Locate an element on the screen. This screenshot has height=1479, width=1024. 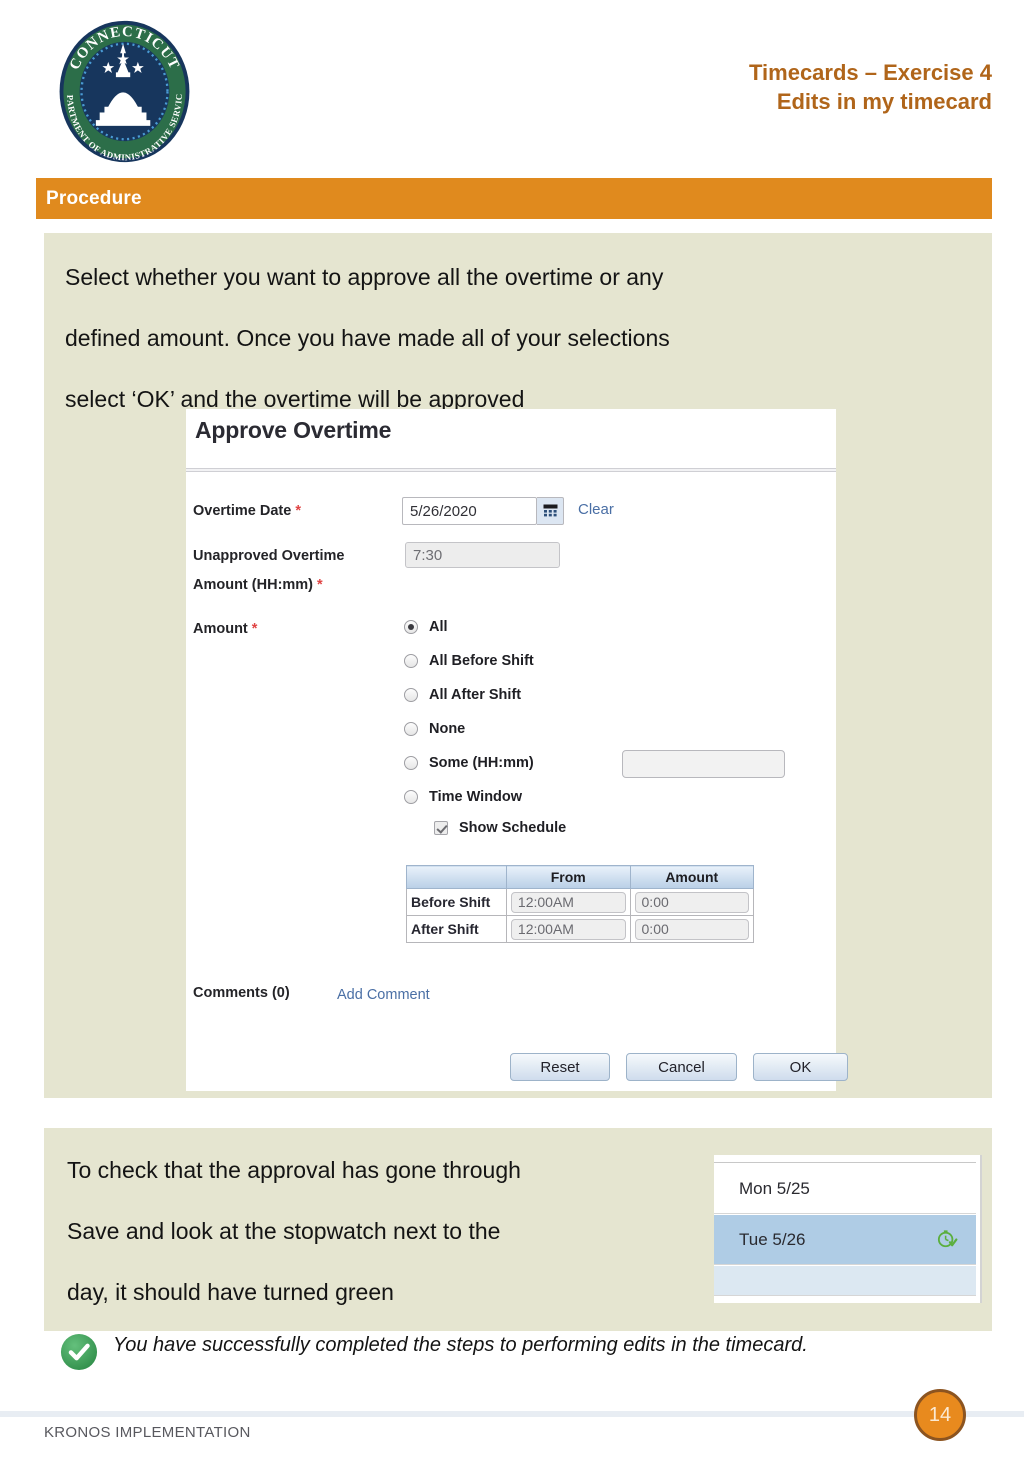
calendar-icon is located at coordinates (550, 510).